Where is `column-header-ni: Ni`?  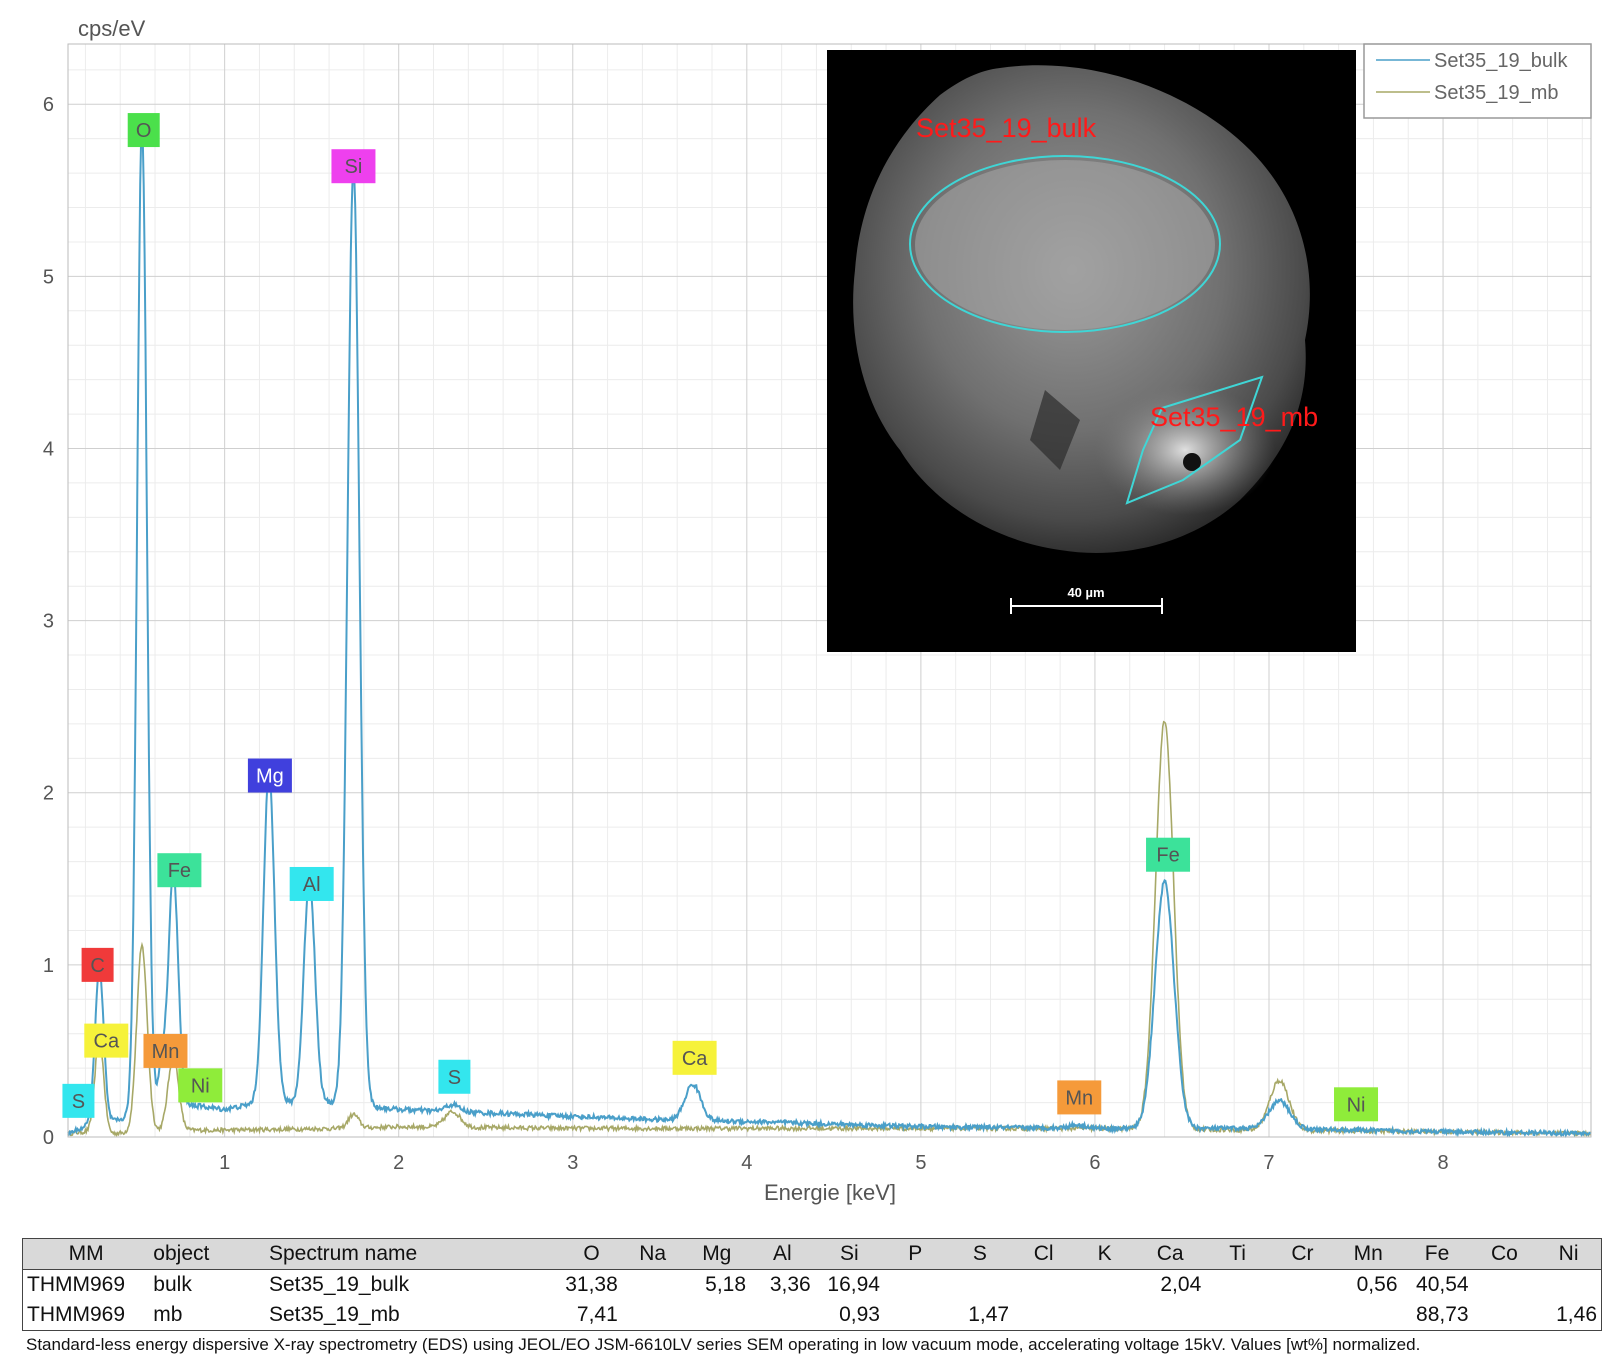 column-header-ni: Ni is located at coordinates (1568, 1253).